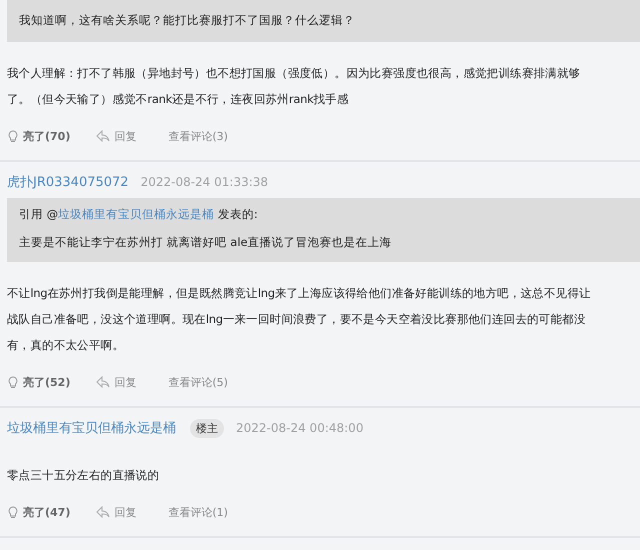 Image resolution: width=640 pixels, height=550 pixels. I want to click on post-body: 不让lng在苏州打我倒是能理解，但是既然腾竞让lng来了上海应该得给他们准备好能训练的地方吧，这总不见得让战队自己准备吧，没这个道理啊。现在lng一来一回时间浪费了，要不是今天空着没比赛那他们连回去的可能都没有，真的不太公平啊。, so click(299, 319).